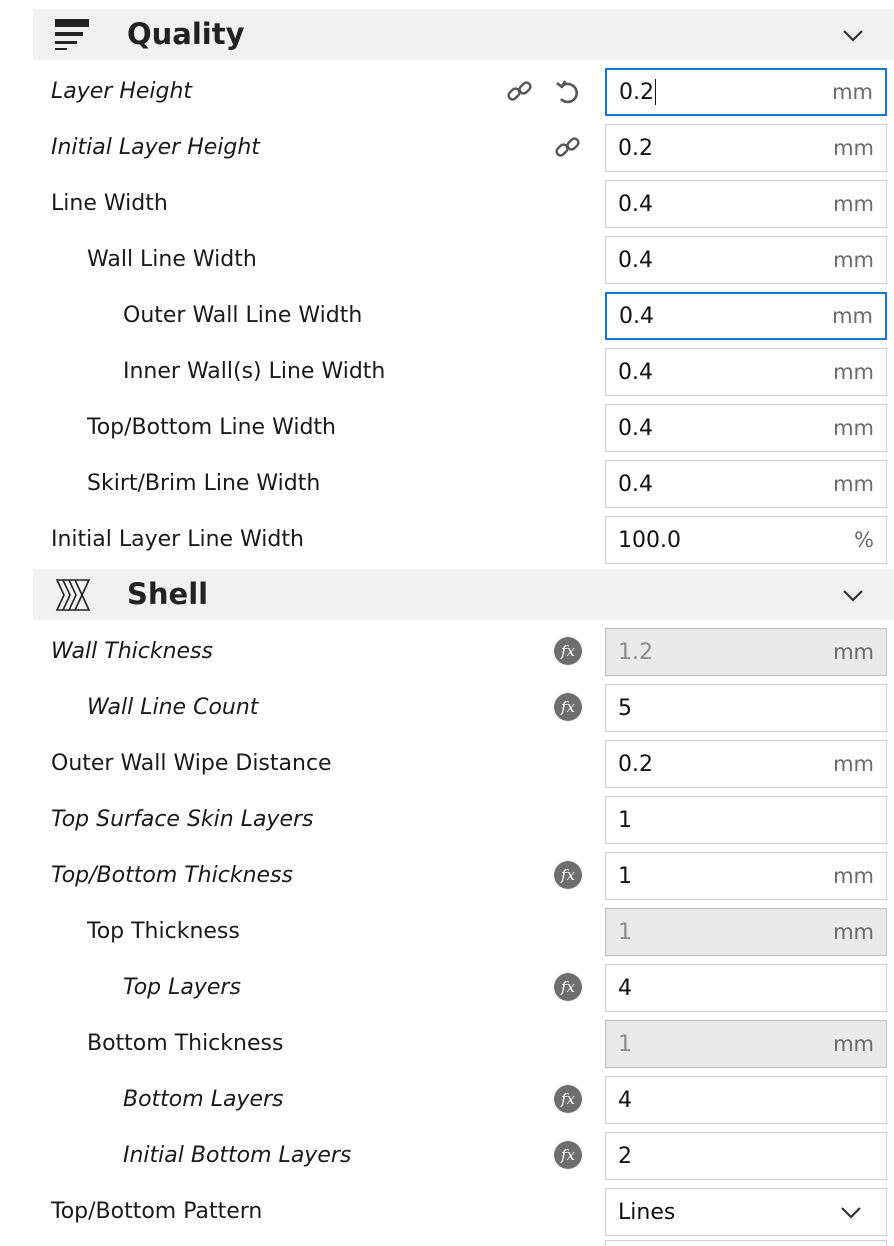 Image resolution: width=894 pixels, height=1246 pixels. I want to click on setting-label: Bottom Thickness, so click(185, 1043).